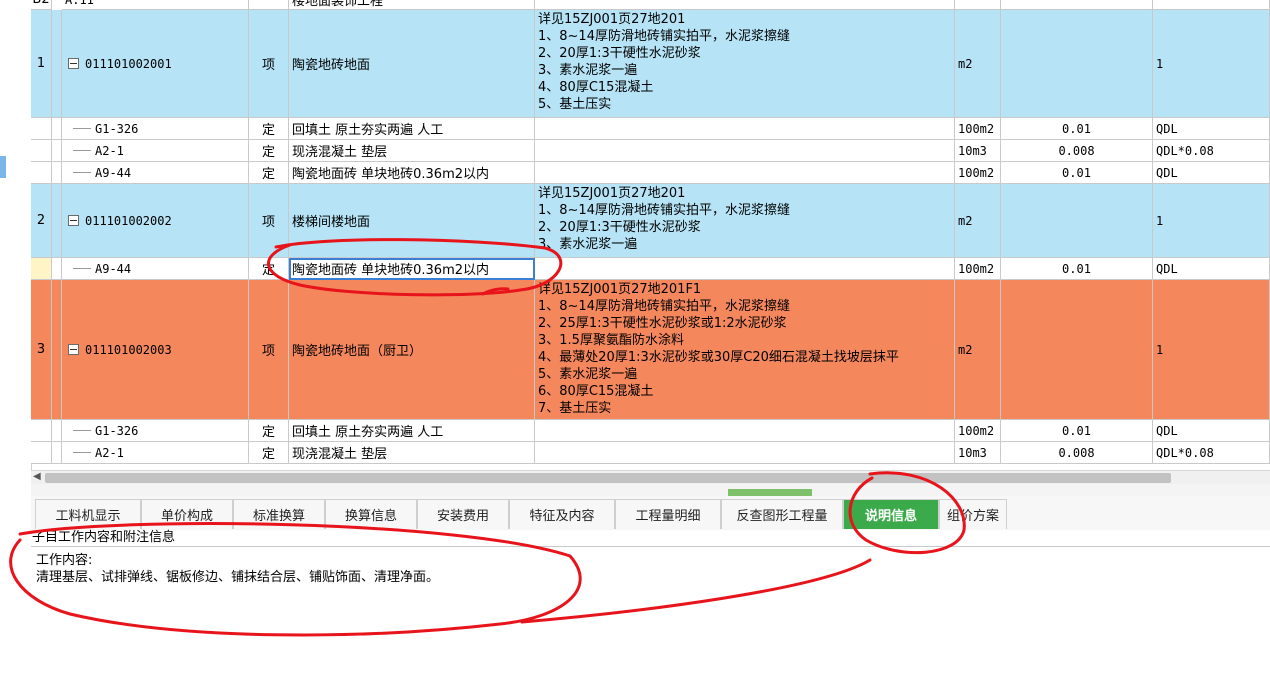 This screenshot has width=1270, height=689. What do you see at coordinates (412, 221) in the screenshot?
I see `name-cell: 楼梯间楼地面` at bounding box center [412, 221].